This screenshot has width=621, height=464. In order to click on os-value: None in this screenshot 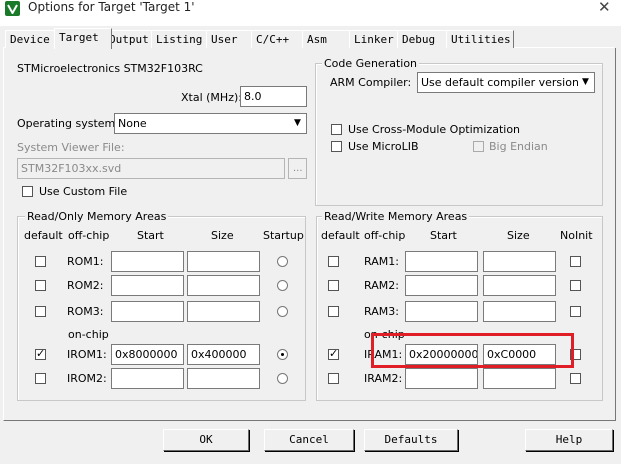, I will do `click(132, 123)`.